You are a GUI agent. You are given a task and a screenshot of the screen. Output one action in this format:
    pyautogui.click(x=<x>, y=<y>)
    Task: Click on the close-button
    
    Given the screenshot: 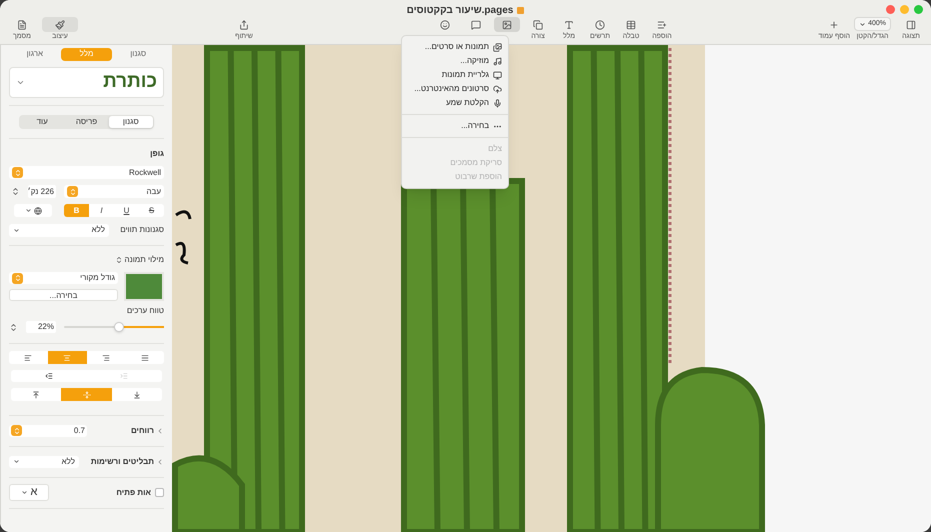 What is the action you would take?
    pyautogui.click(x=890, y=9)
    